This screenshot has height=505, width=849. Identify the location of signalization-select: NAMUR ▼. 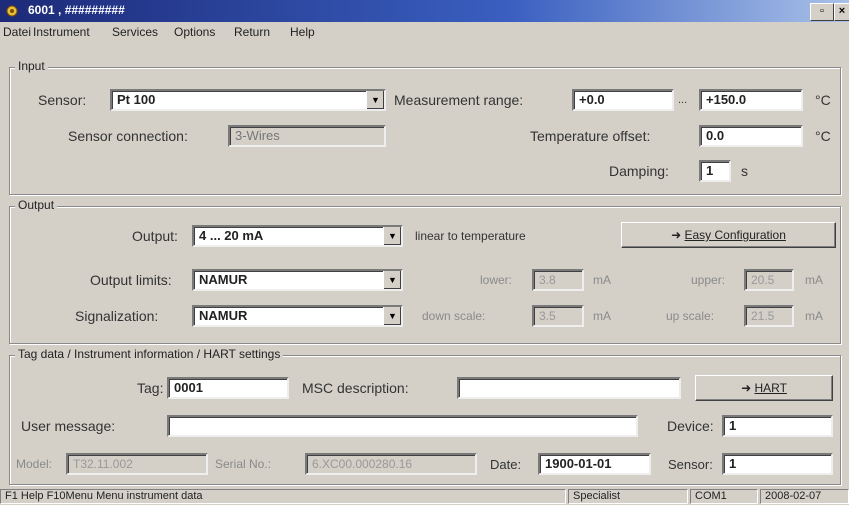
(297, 316).